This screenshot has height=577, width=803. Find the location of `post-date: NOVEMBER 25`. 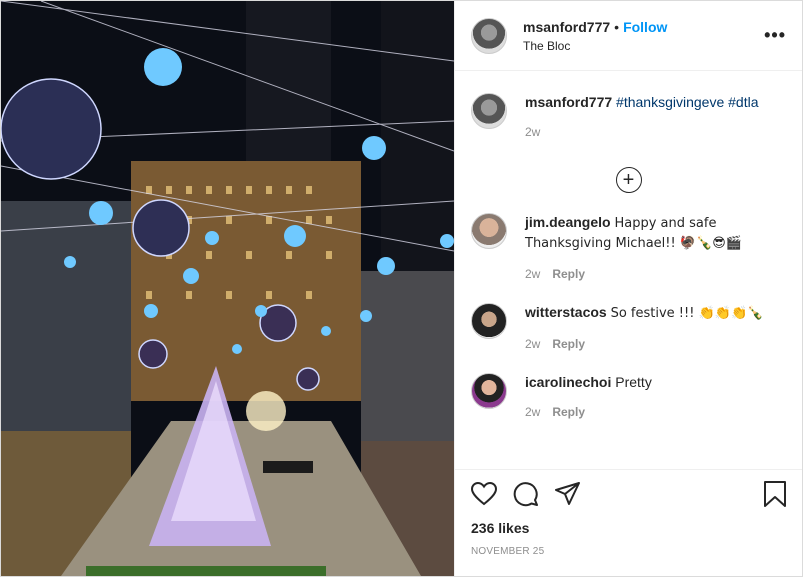

post-date: NOVEMBER 25 is located at coordinates (628, 551).